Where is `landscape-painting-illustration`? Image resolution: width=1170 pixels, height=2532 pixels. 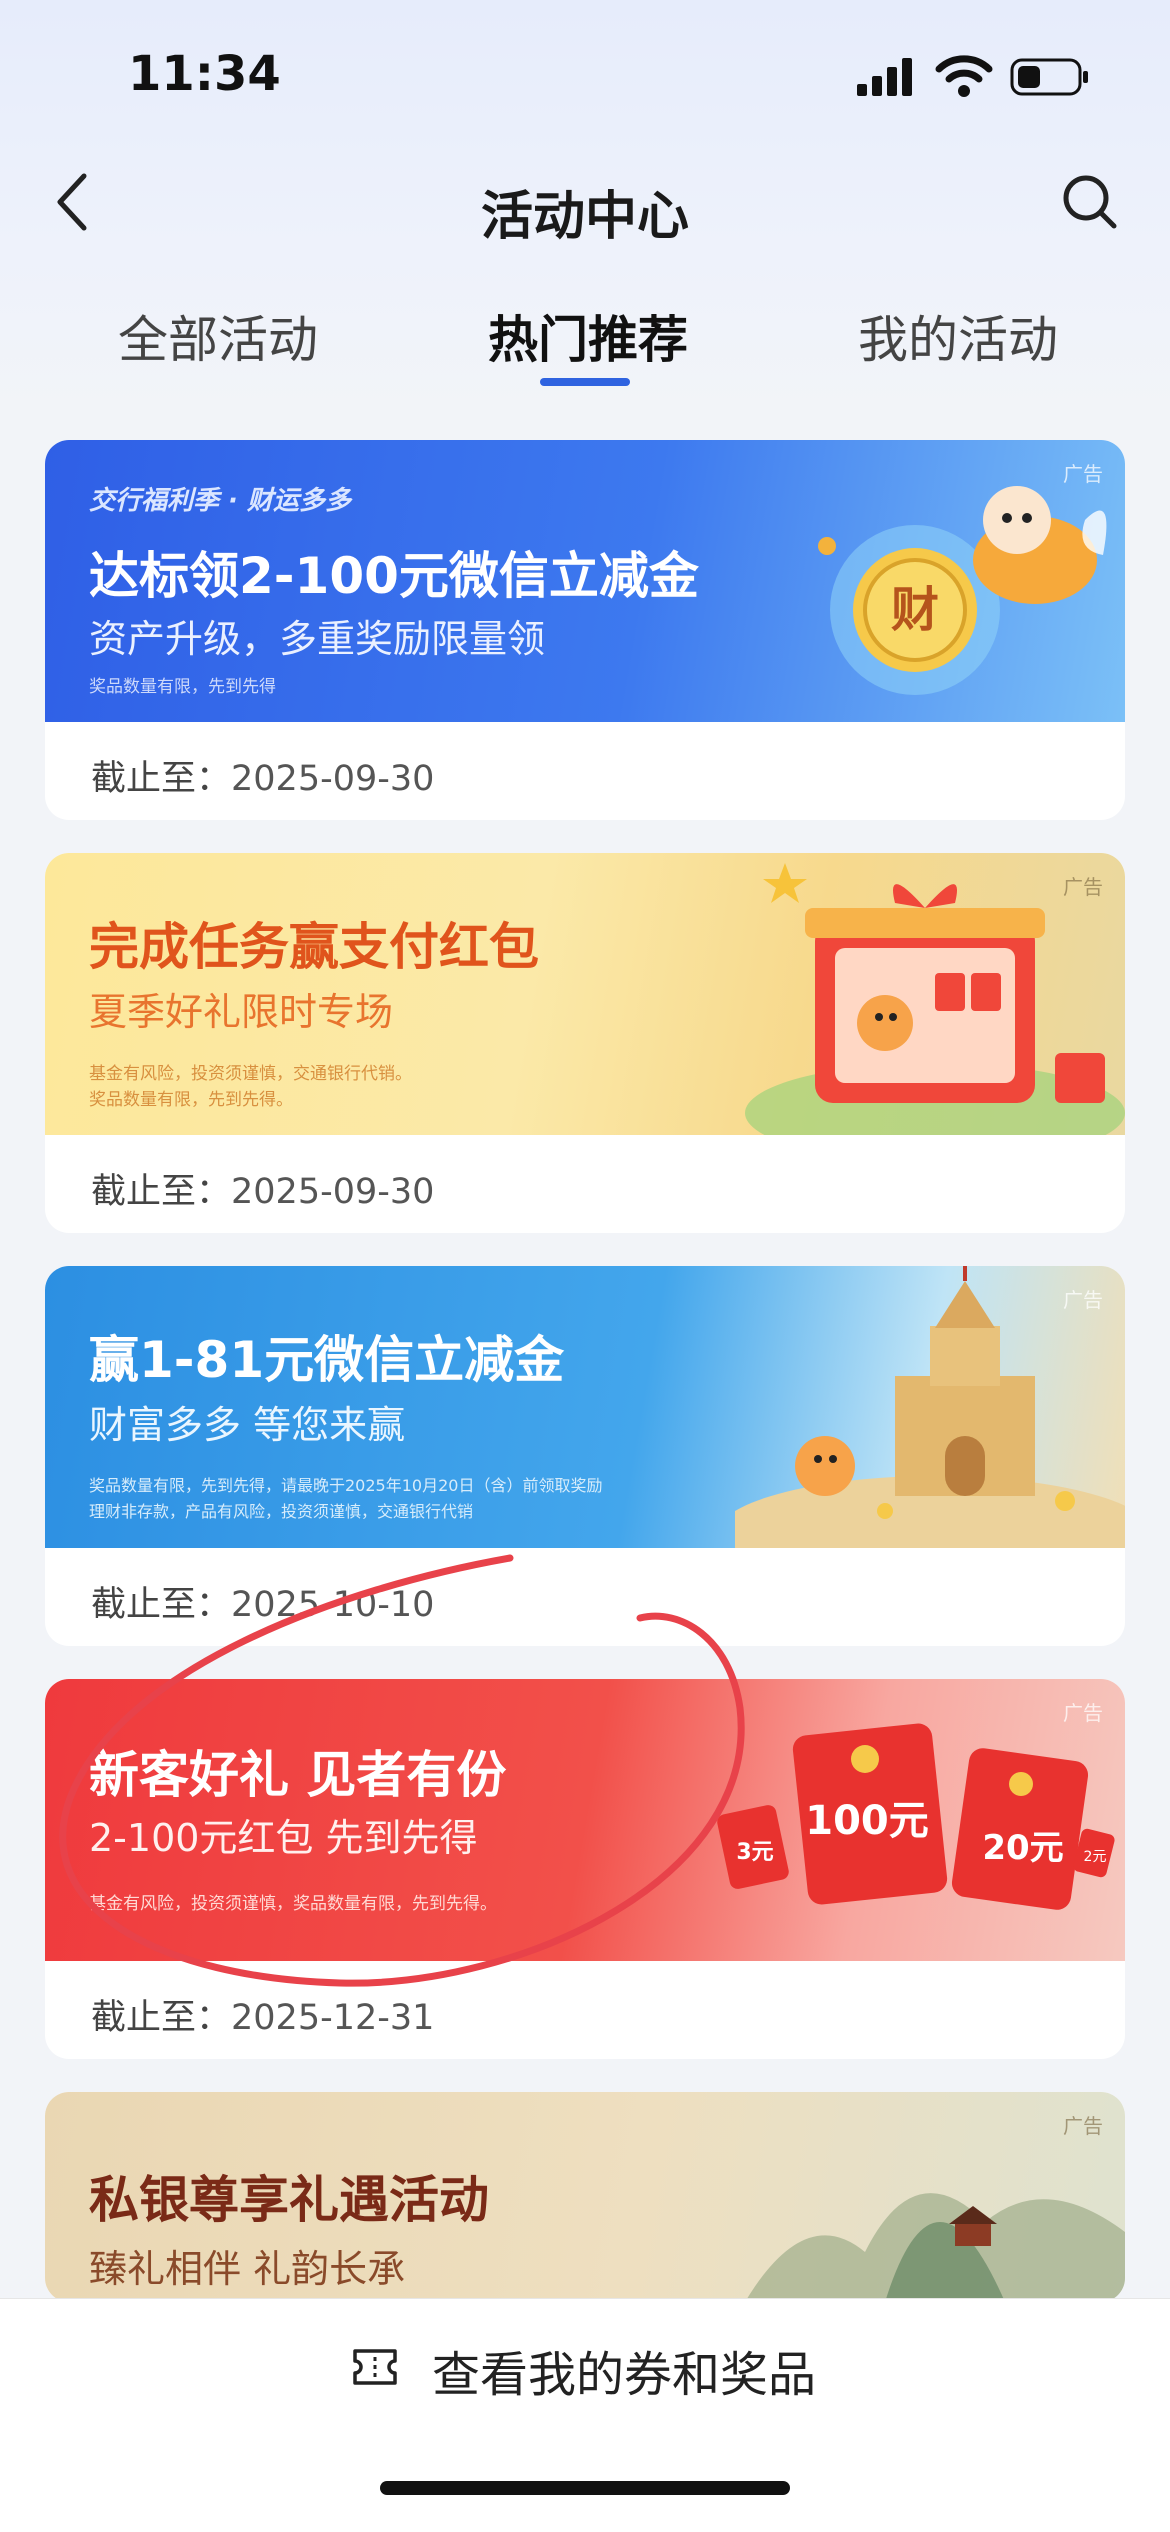
landscape-painting-illustration is located at coordinates (935, 2247).